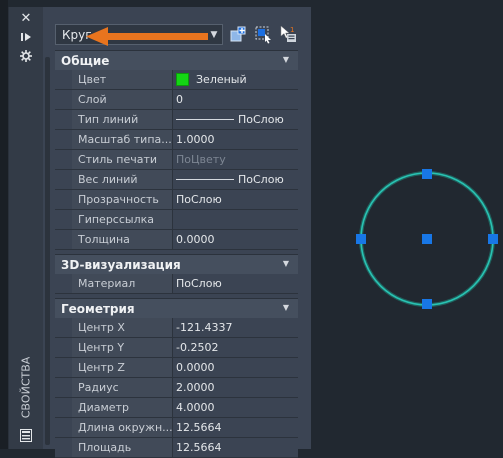 This screenshot has height=458, width=503. Describe the element at coordinates (122, 199) in the screenshot. I see `property-name: Прозрачность` at that location.